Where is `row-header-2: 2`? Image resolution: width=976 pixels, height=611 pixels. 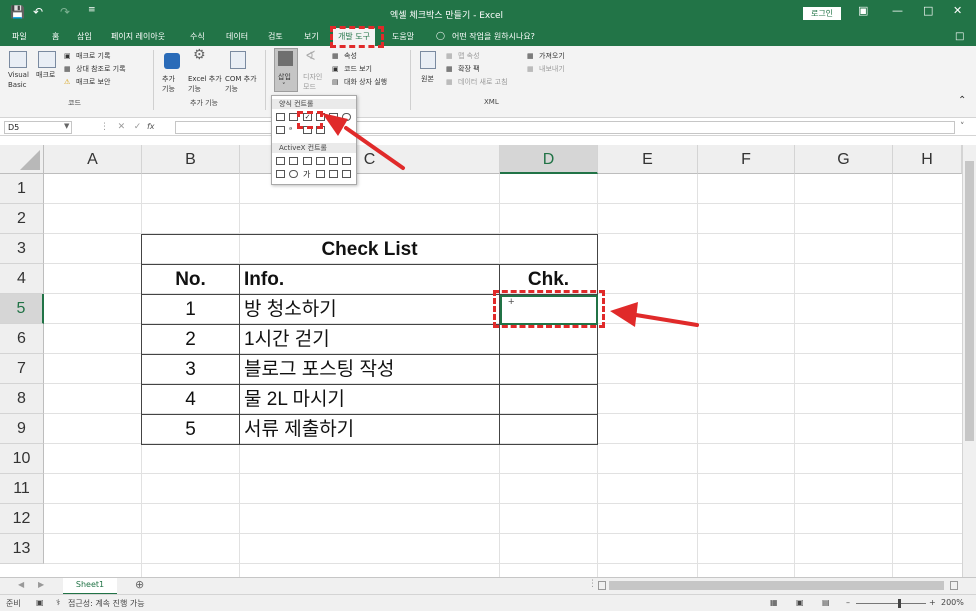 row-header-2: 2 is located at coordinates (22, 219).